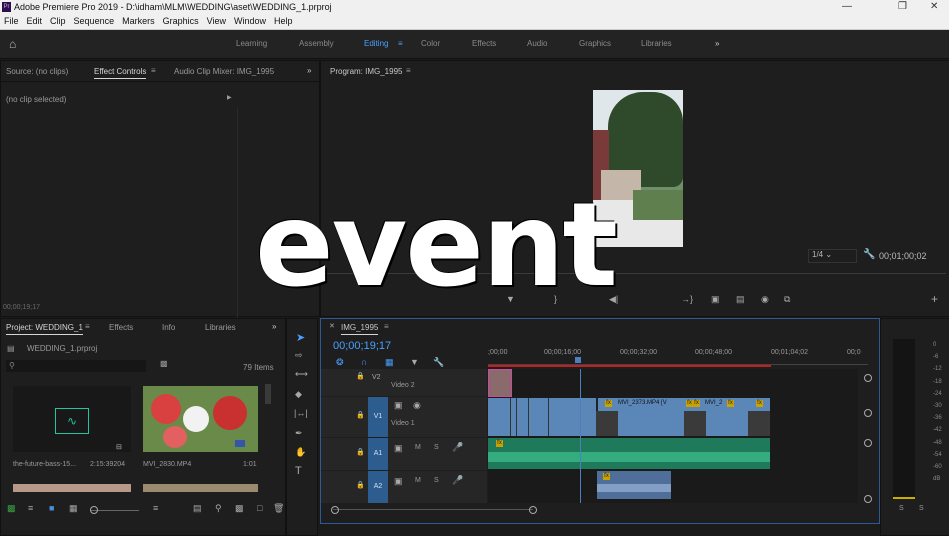  What do you see at coordinates (902, 6) in the screenshot?
I see `restore-icon: ❐` at bounding box center [902, 6].